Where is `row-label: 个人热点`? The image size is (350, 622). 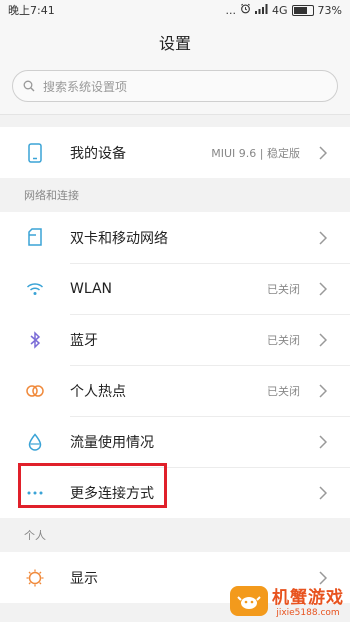
row-label: 个人热点 is located at coordinates (98, 391).